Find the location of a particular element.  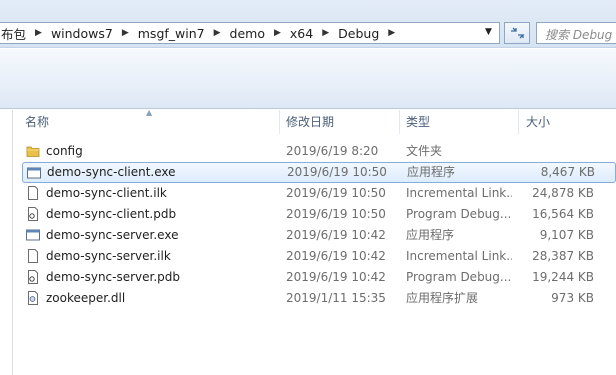

file-size is located at coordinates (553, 151).